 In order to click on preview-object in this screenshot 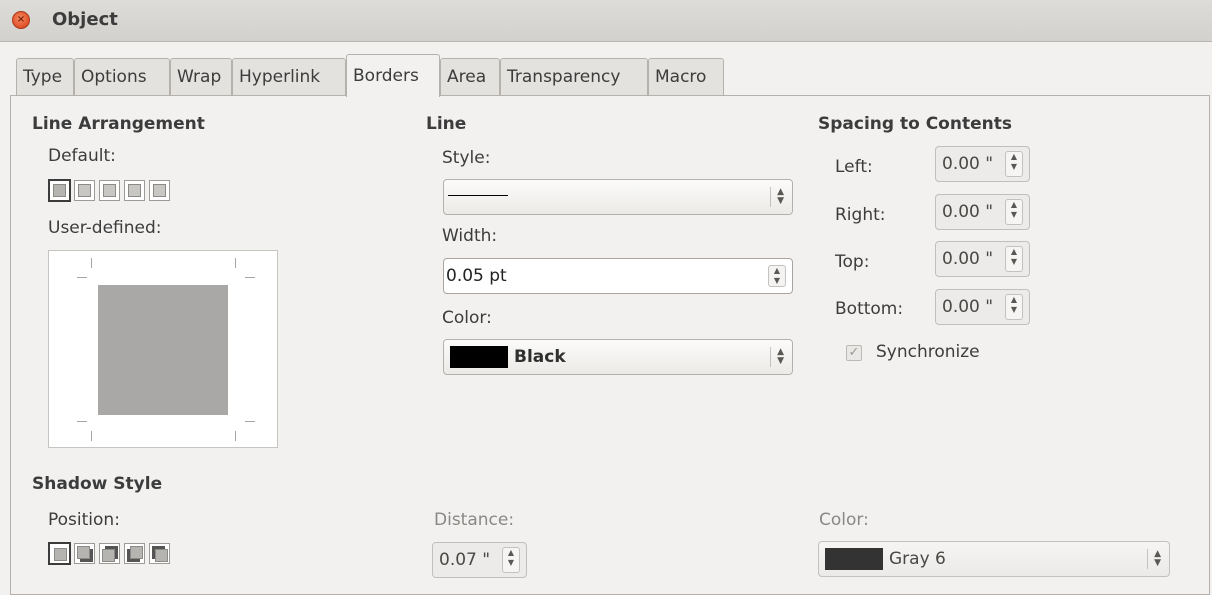, I will do `click(163, 350)`.